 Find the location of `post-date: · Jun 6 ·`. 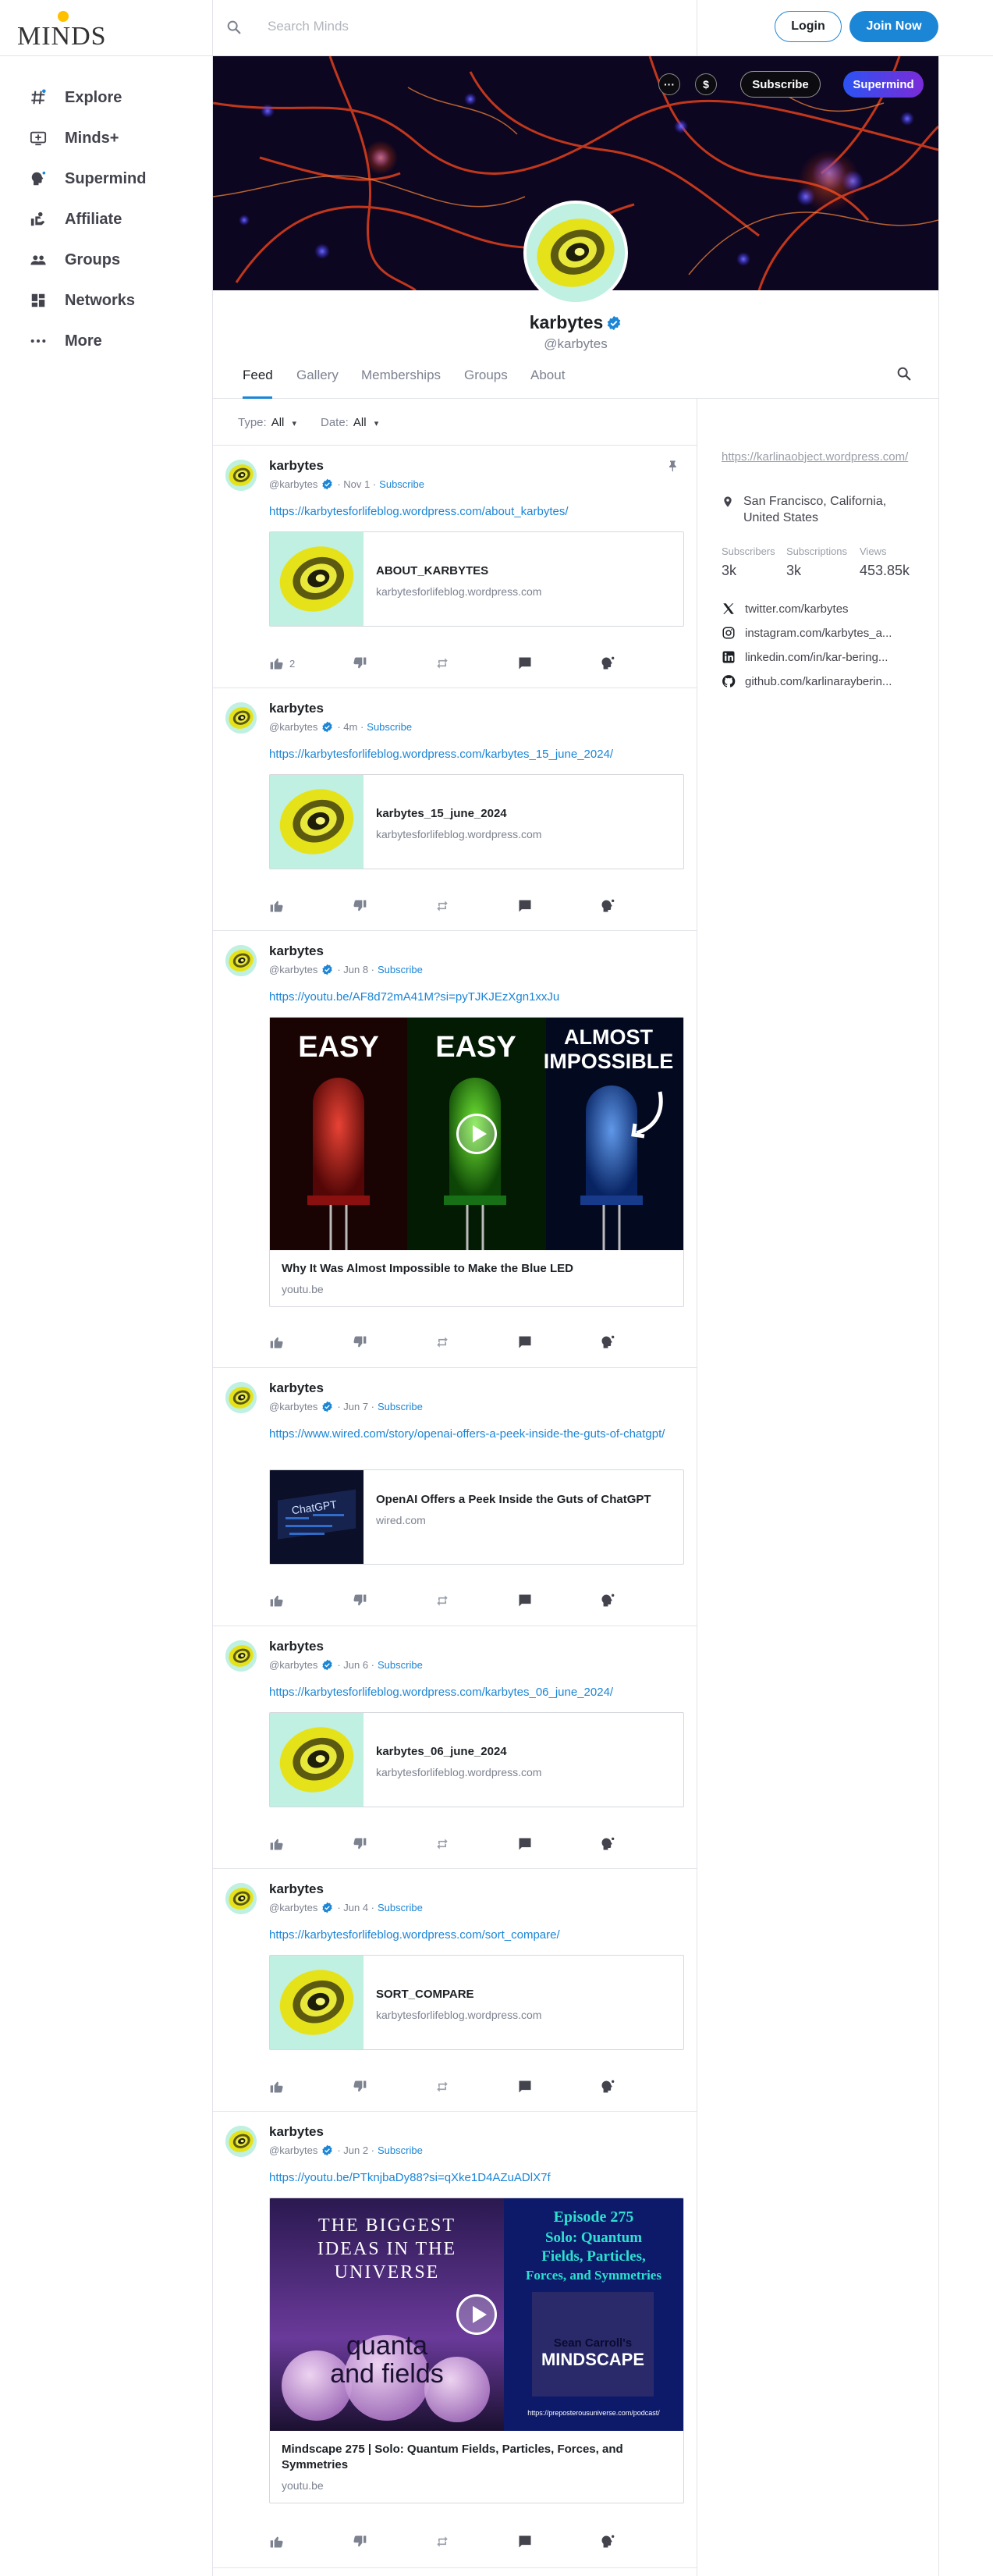

post-date: · Jun 6 · is located at coordinates (355, 1665).